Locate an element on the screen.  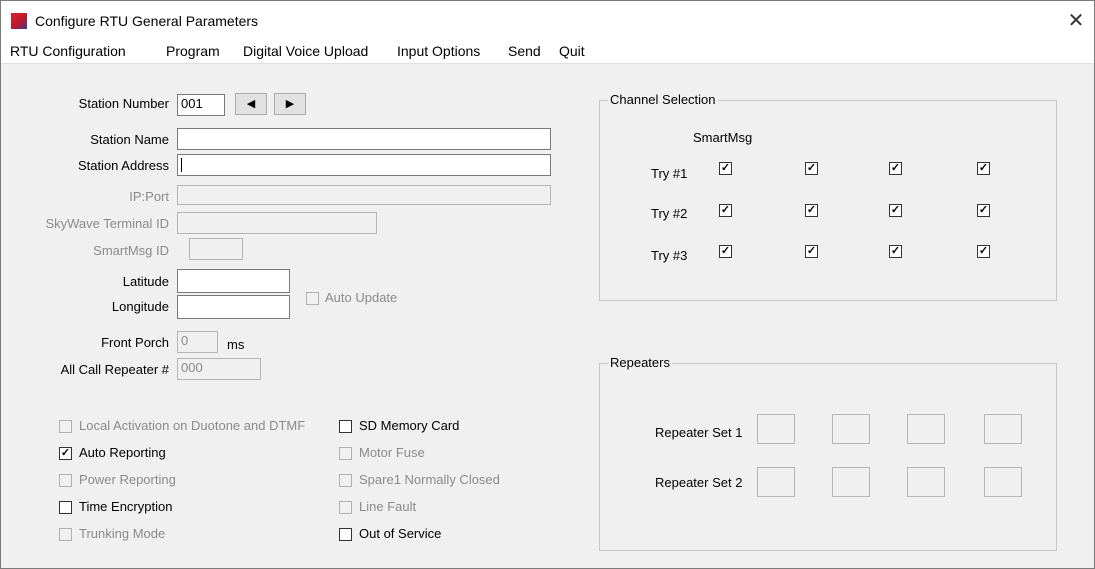
try-1-label: Try #1 is located at coordinates (669, 173).